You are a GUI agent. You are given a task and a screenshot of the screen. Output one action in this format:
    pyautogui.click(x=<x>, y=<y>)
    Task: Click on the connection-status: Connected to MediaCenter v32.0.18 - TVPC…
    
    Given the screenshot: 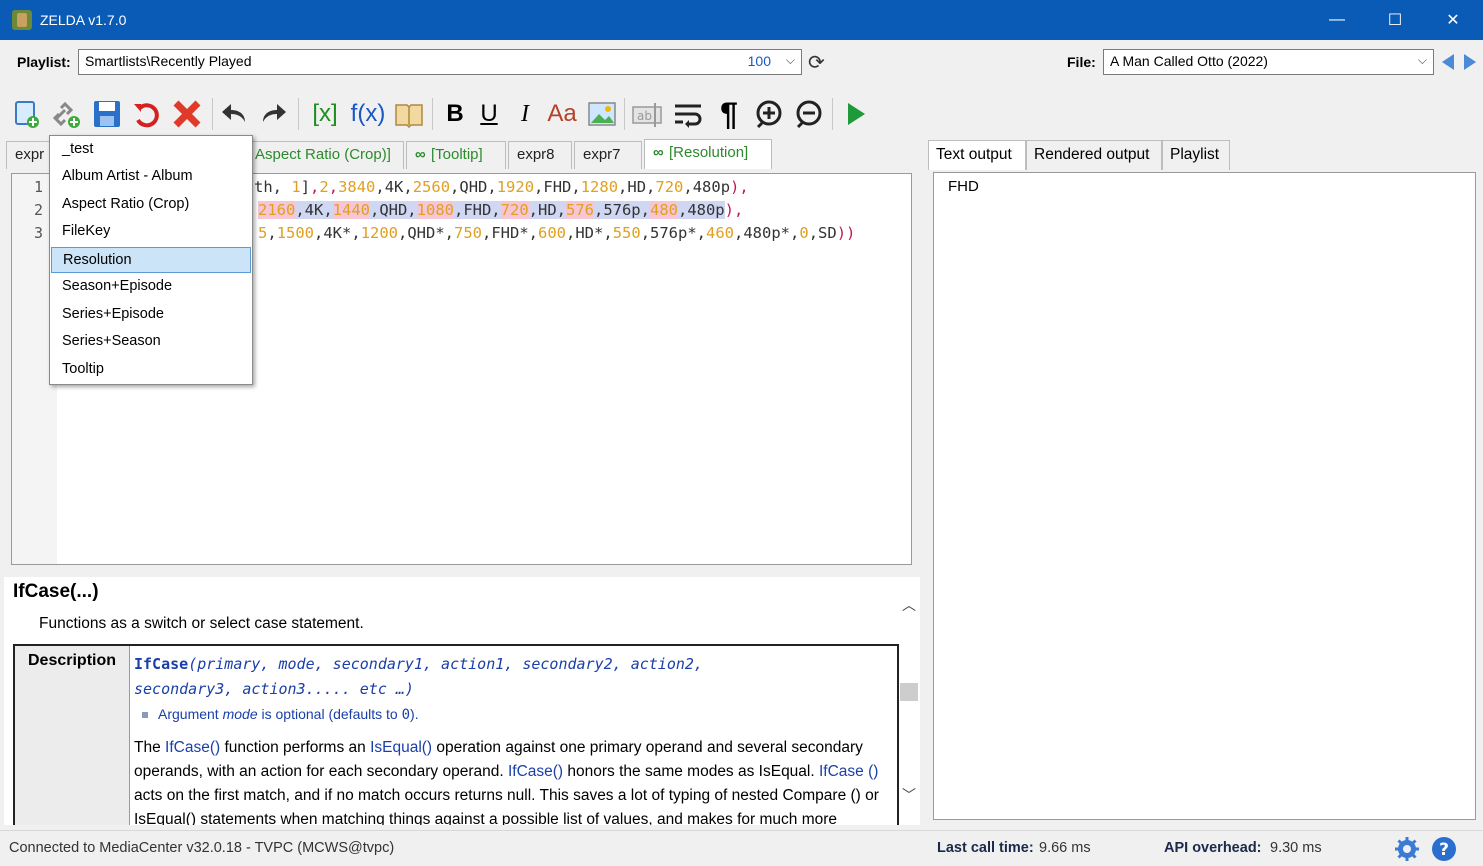 What is the action you would take?
    pyautogui.click(x=202, y=848)
    